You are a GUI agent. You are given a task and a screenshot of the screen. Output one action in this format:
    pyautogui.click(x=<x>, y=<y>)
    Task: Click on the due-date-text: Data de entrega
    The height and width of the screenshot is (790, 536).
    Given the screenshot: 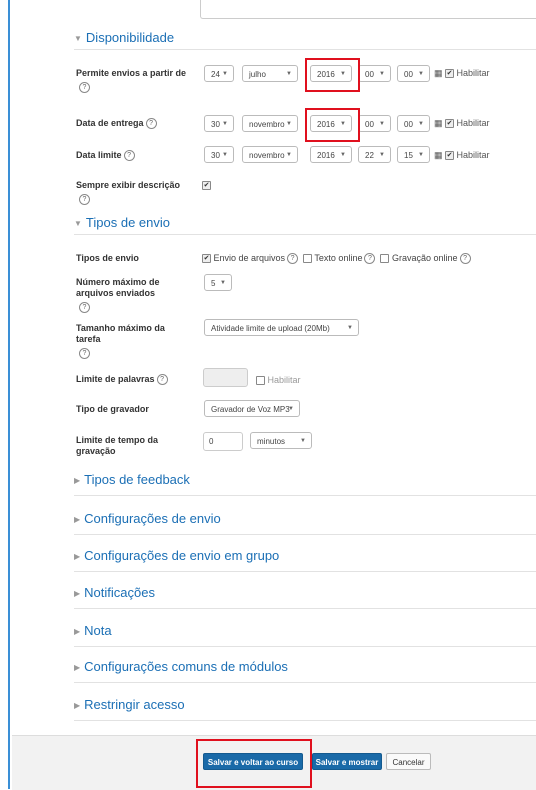 What is the action you would take?
    pyautogui.click(x=110, y=123)
    